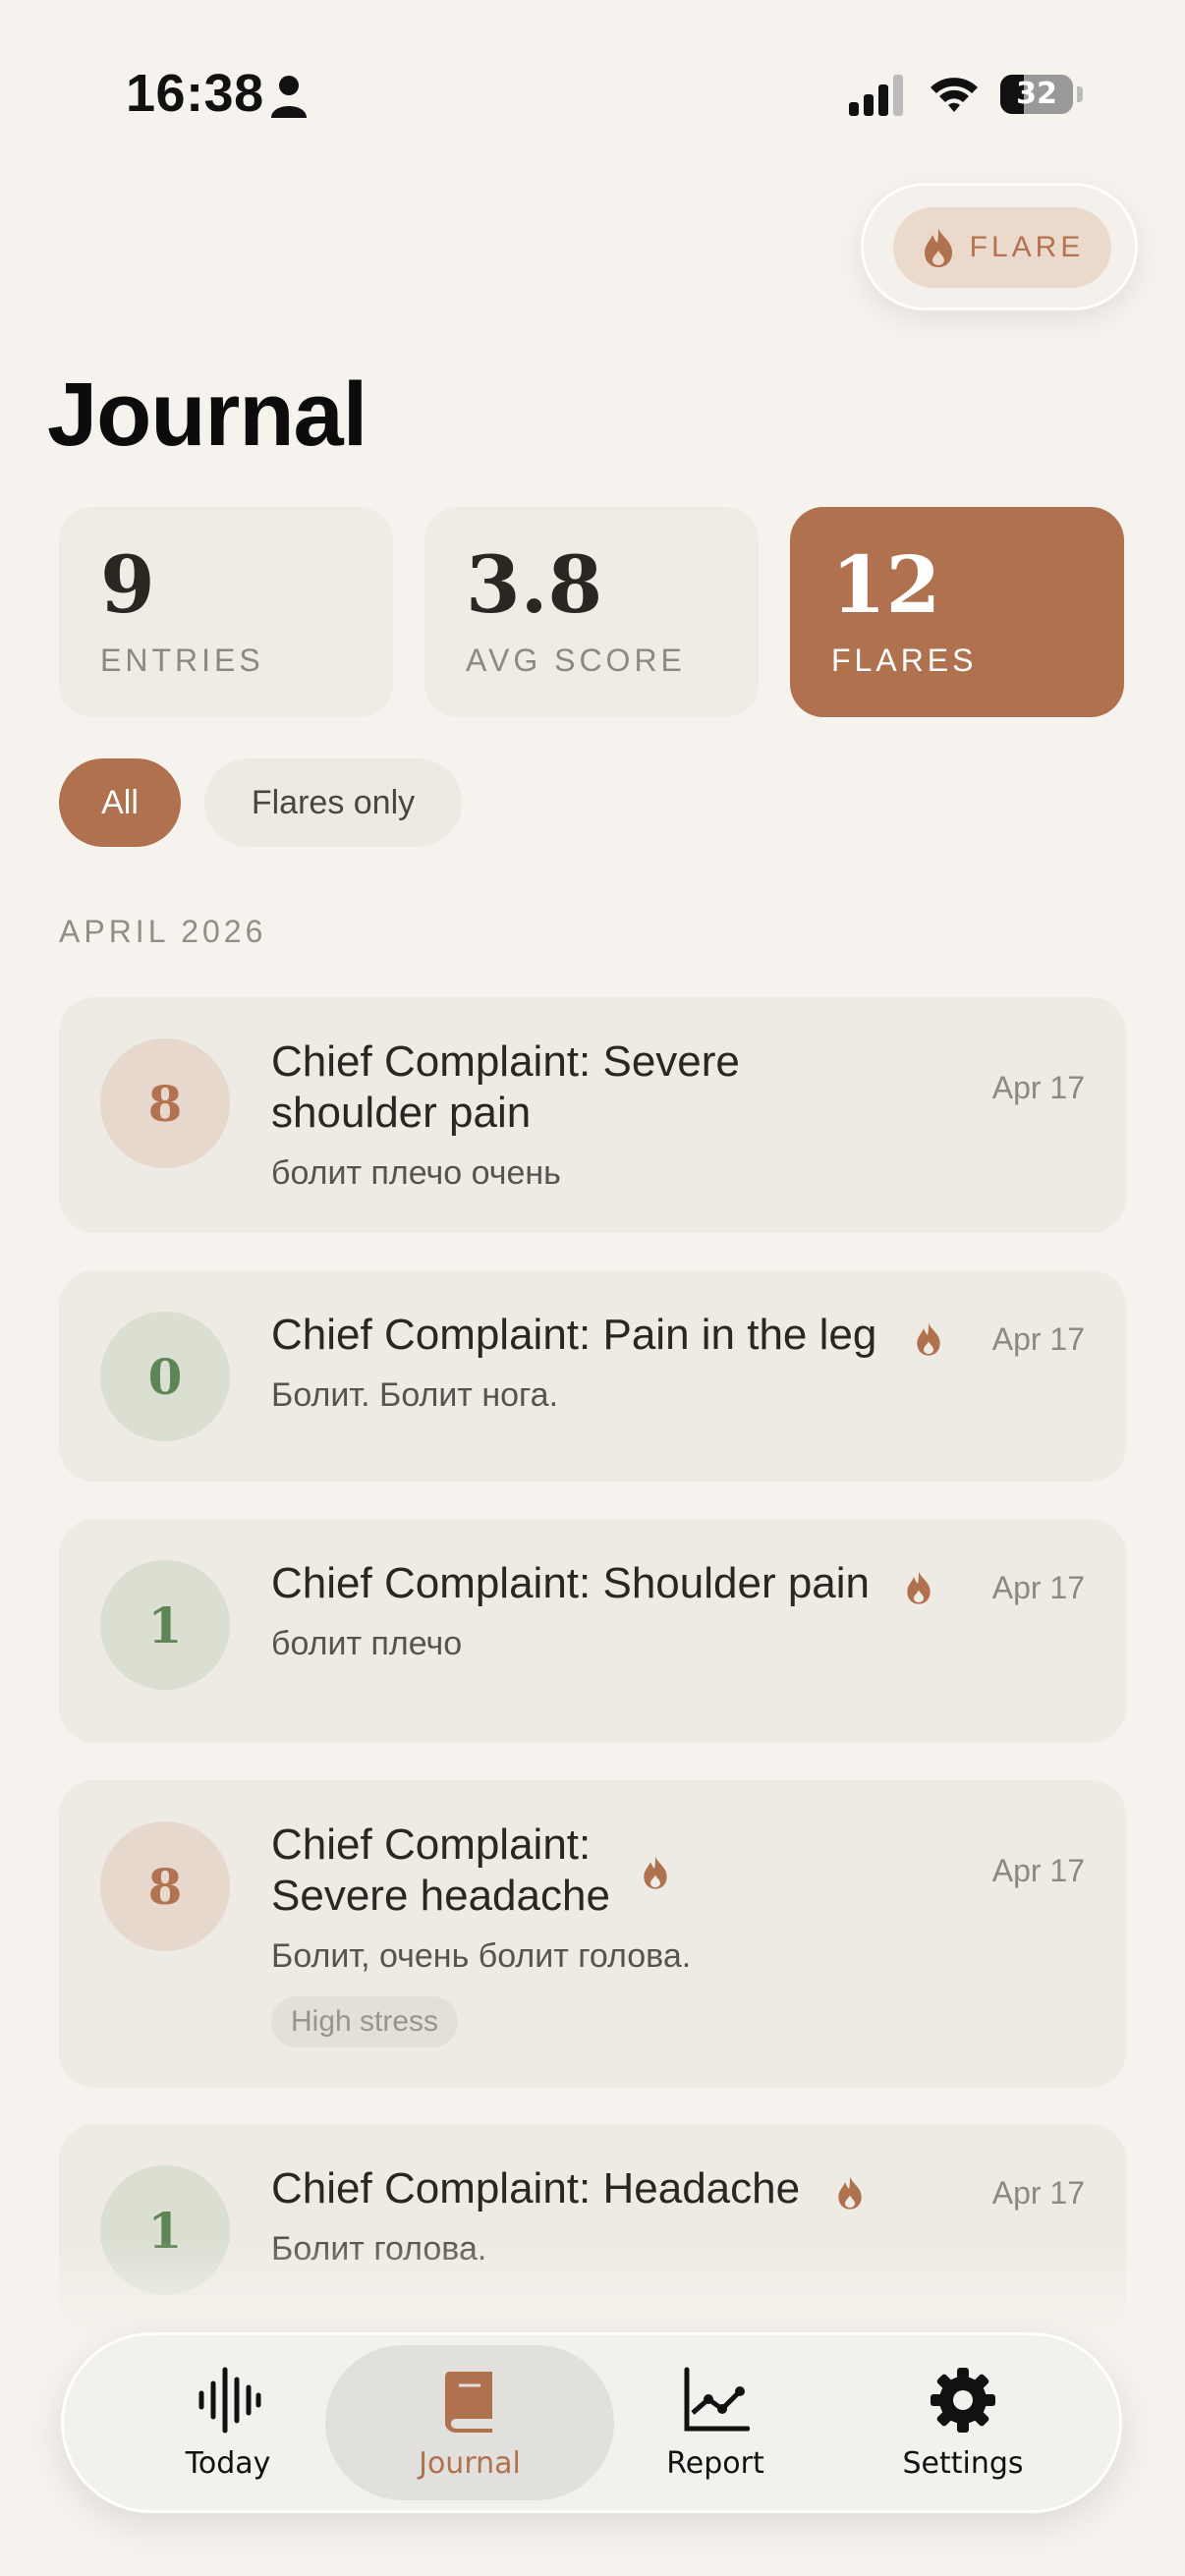 The image size is (1185, 2576). What do you see at coordinates (415, 1395) in the screenshot?
I see `entry-subtitle: Болит. Болит нога.` at bounding box center [415, 1395].